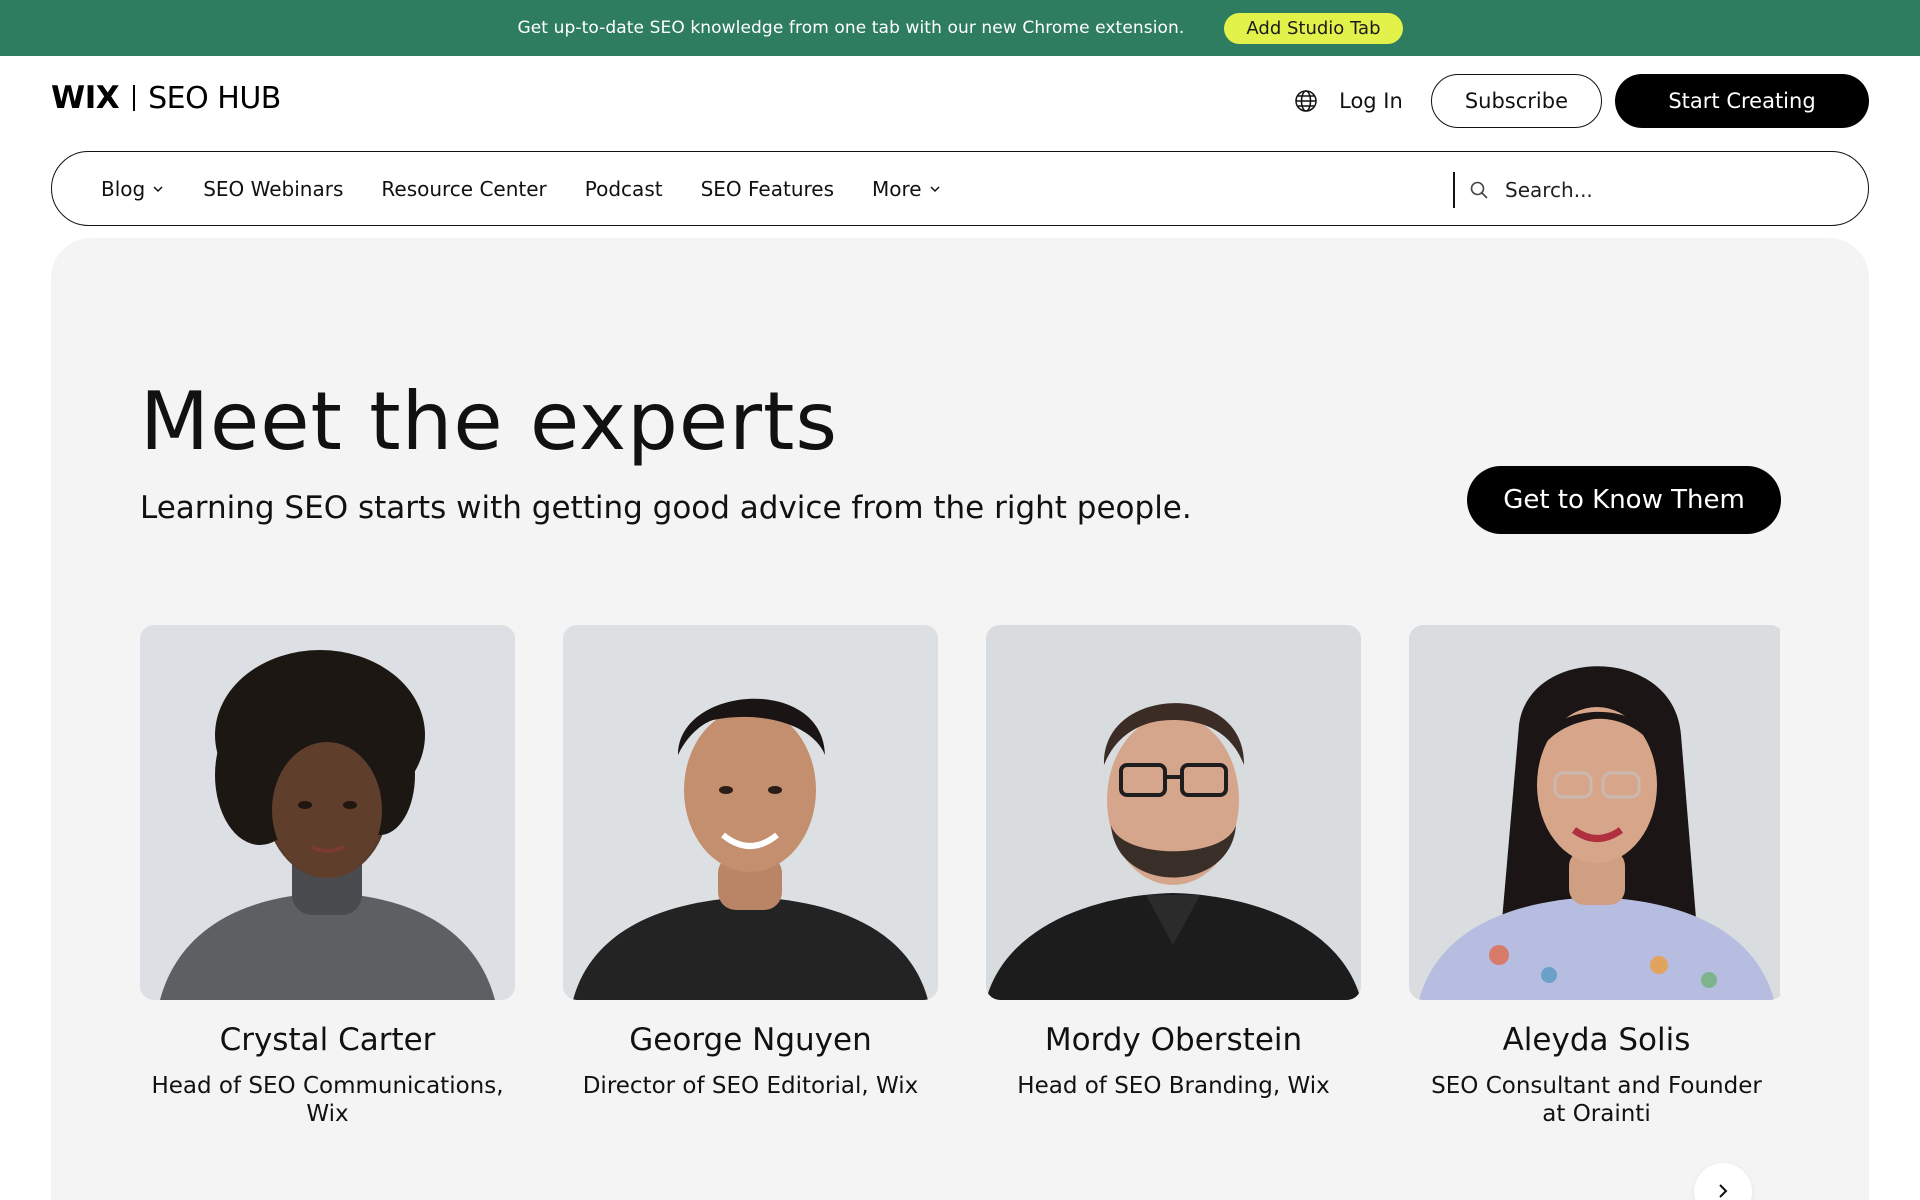 This screenshot has height=1200, width=1920. What do you see at coordinates (1173, 1086) in the screenshot?
I see `expert-role: Head of SEO Branding, Wix` at bounding box center [1173, 1086].